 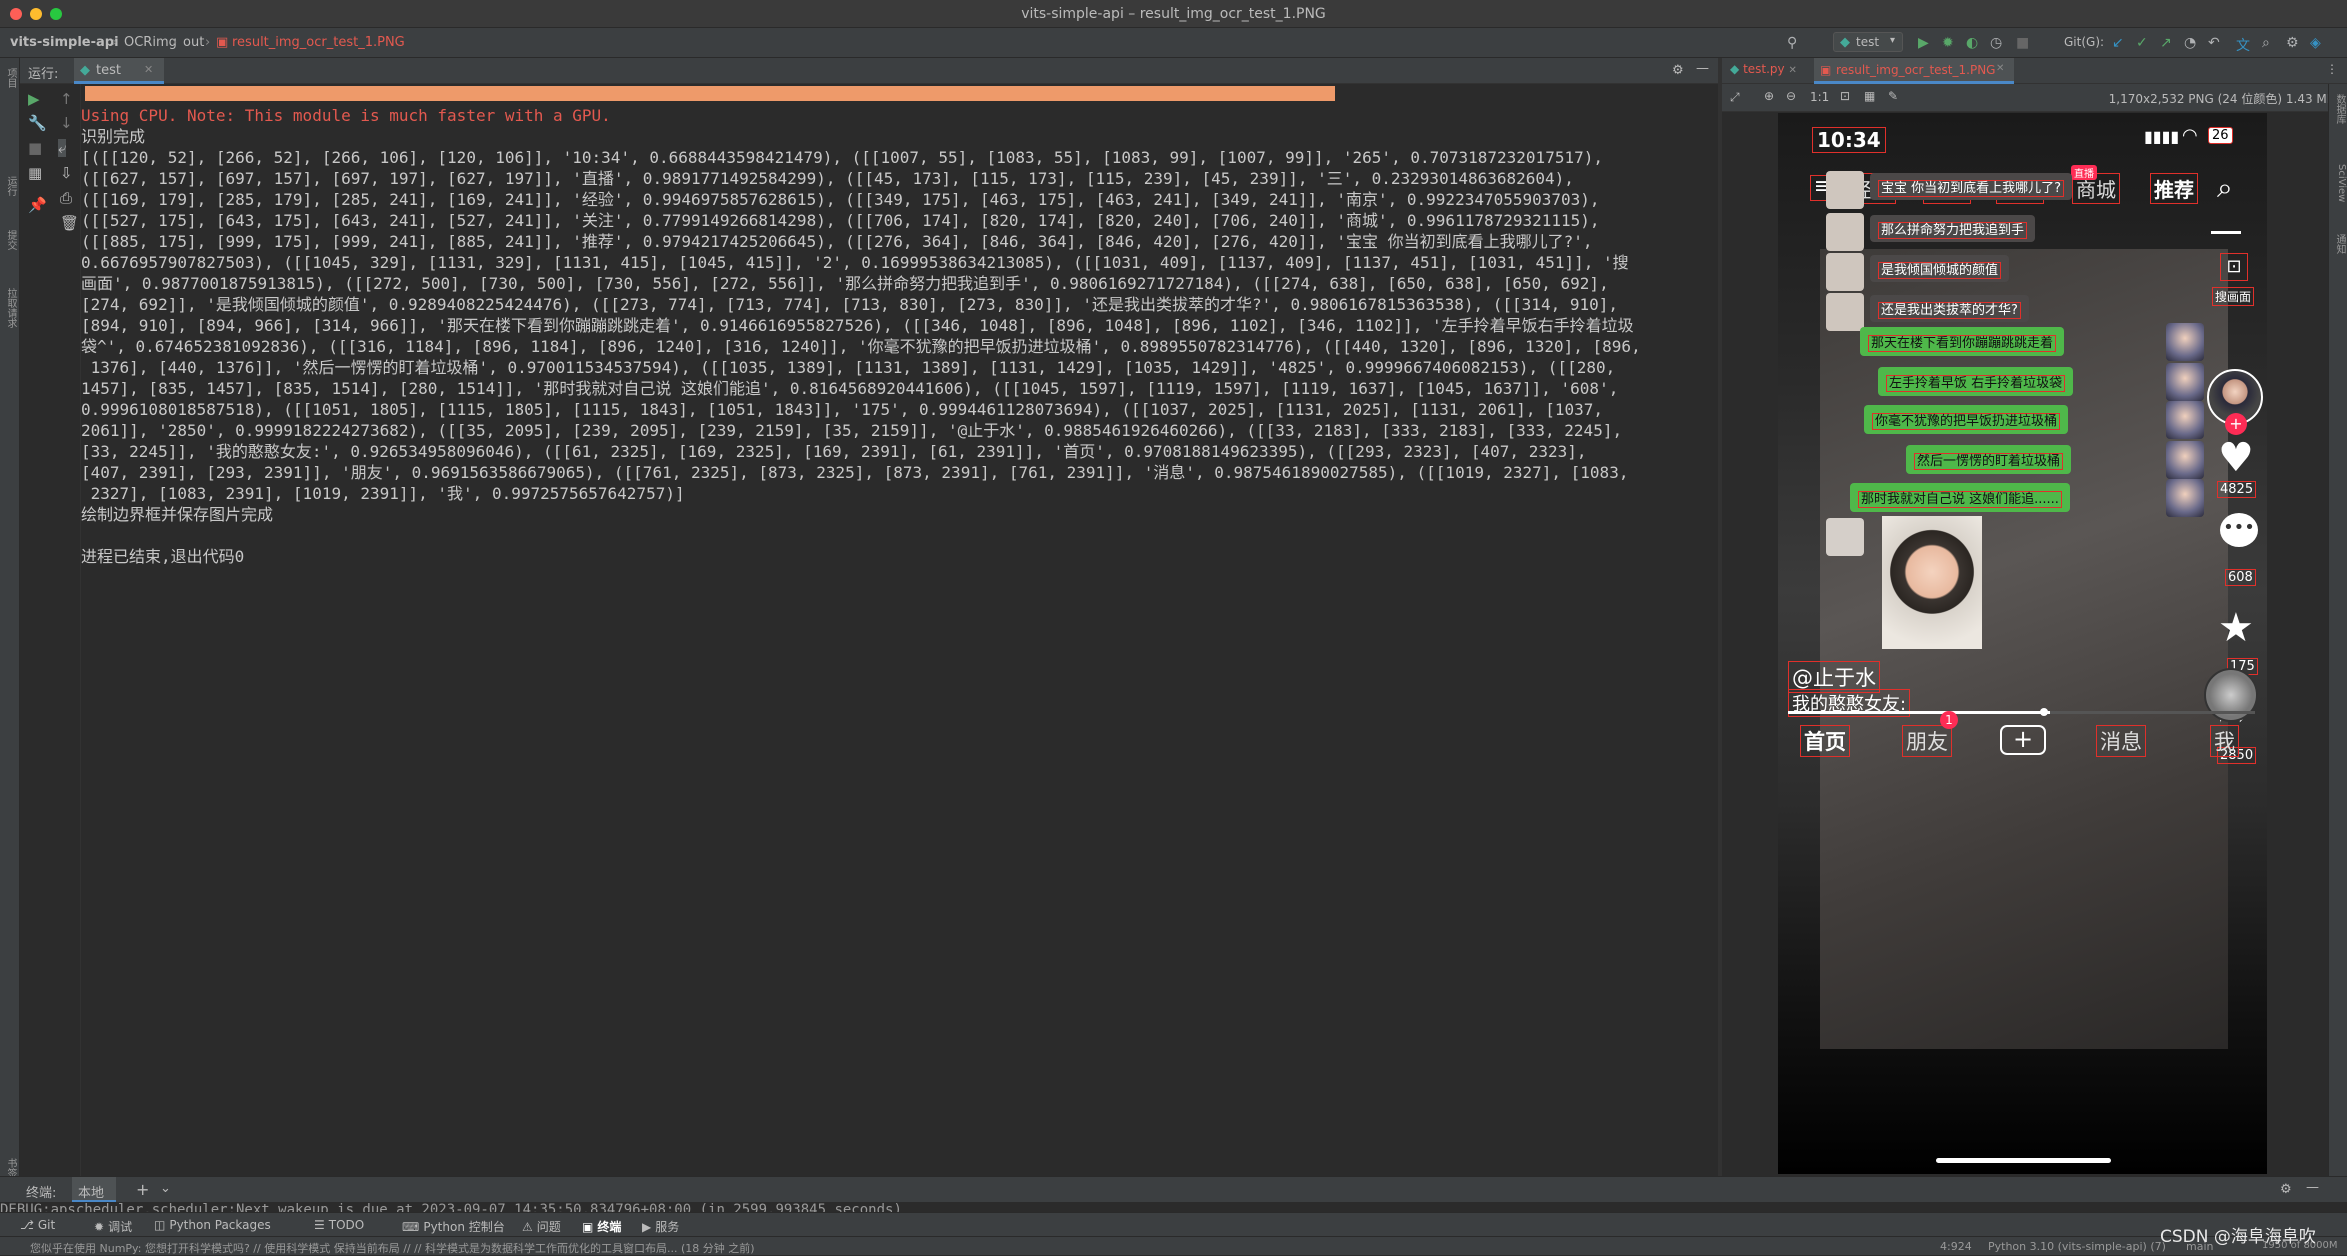 I want to click on wrench-icon: 🔧, so click(x=37, y=123).